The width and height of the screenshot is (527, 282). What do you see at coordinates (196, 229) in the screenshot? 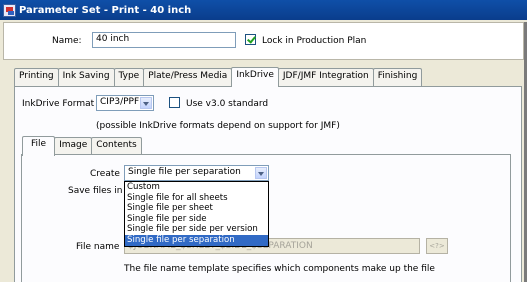
I see `option-per-side-per-version: Single file per side per version` at bounding box center [196, 229].